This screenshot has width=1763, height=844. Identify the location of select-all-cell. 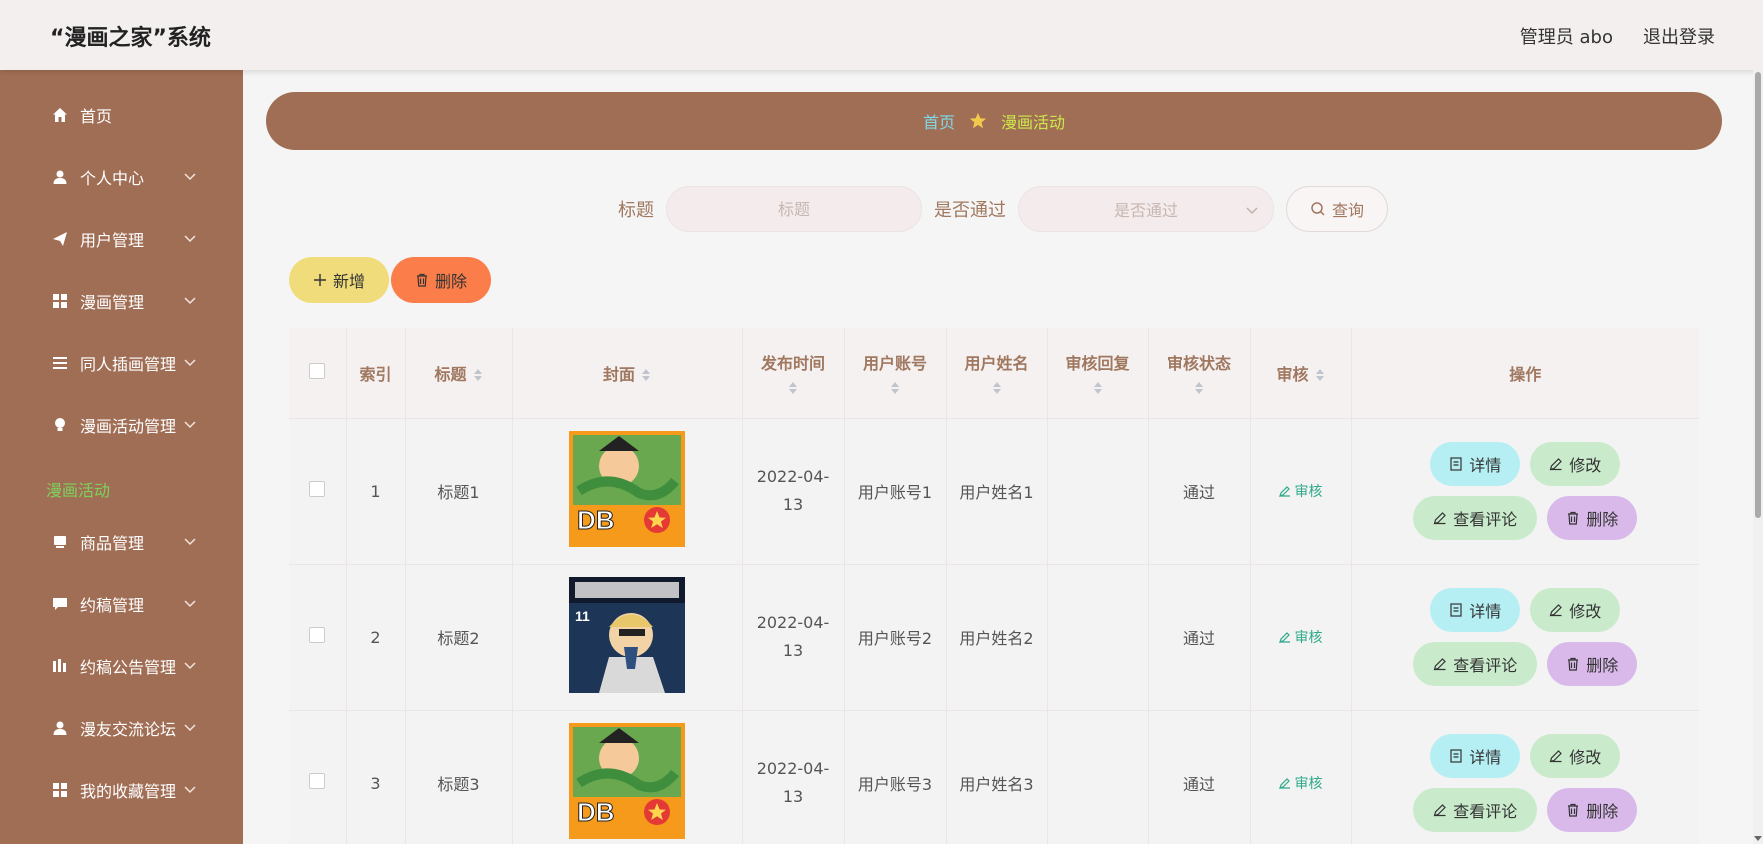
(318, 373).